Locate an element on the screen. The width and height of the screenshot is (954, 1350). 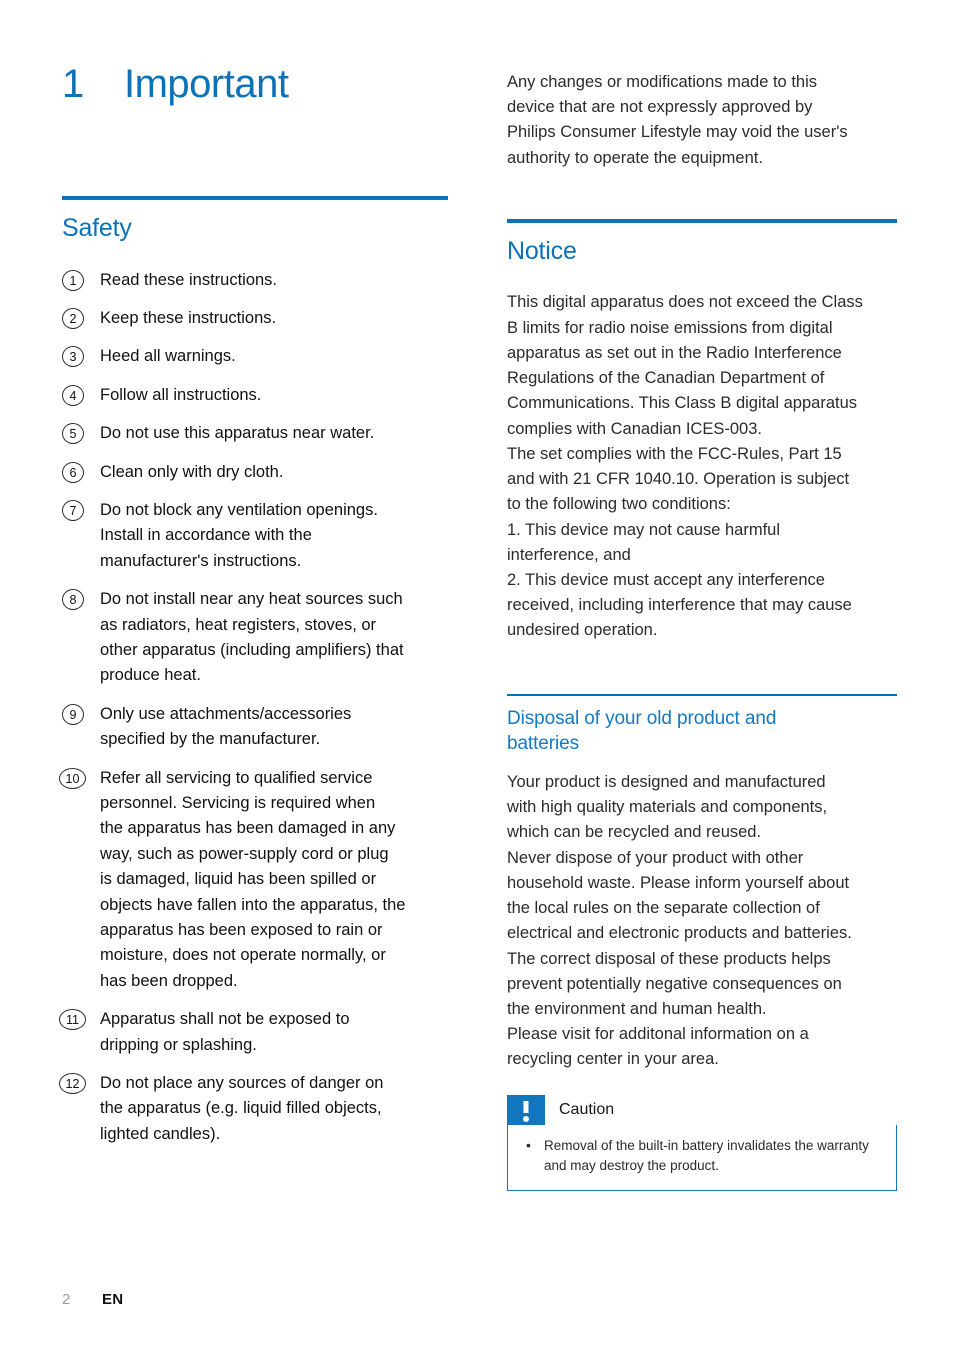
text-line: Never dispose of your product with other is located at coordinates (655, 857).